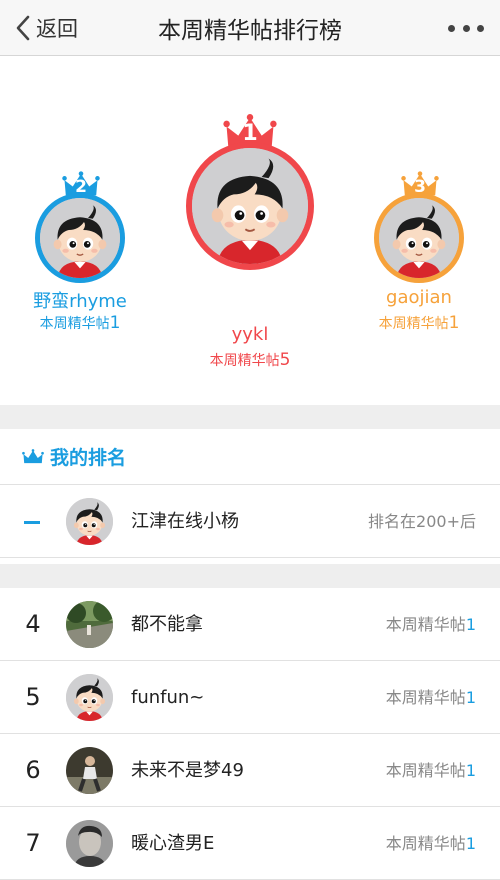  Describe the element at coordinates (250, 360) in the screenshot. I see `post-count: 本周精华帖5` at that location.